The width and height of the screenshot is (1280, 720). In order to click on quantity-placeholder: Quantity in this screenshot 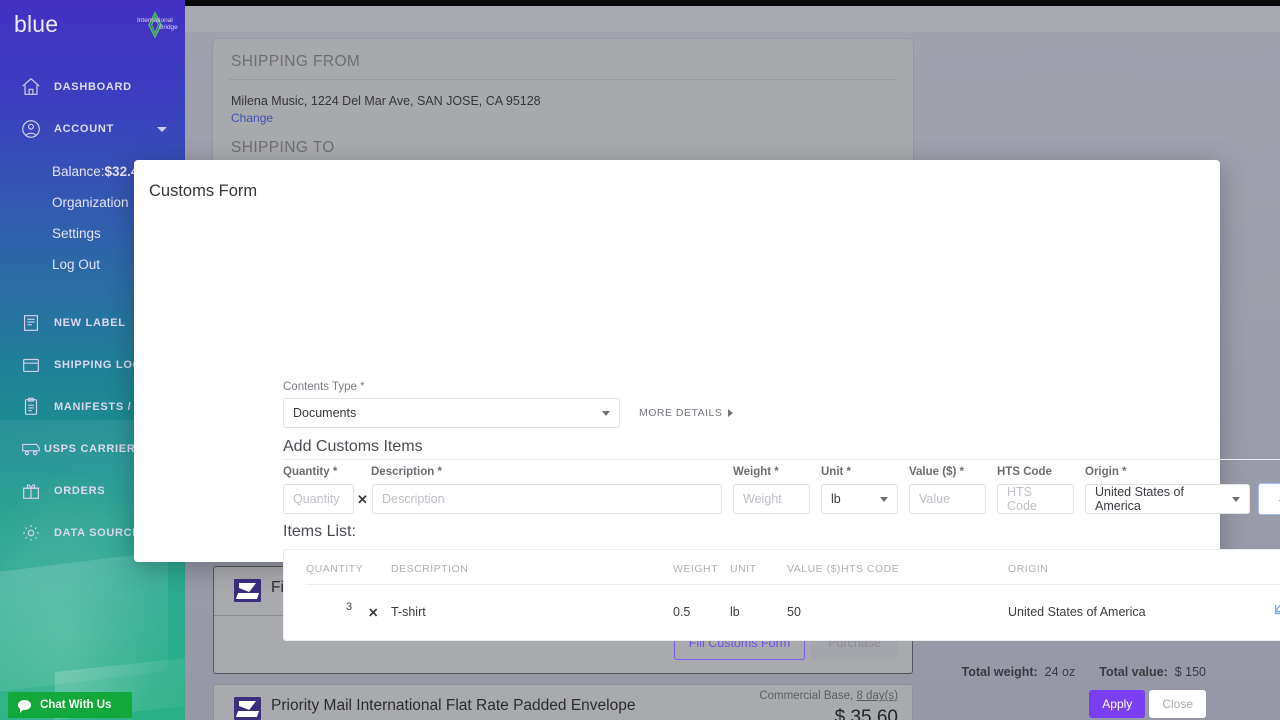, I will do `click(316, 499)`.